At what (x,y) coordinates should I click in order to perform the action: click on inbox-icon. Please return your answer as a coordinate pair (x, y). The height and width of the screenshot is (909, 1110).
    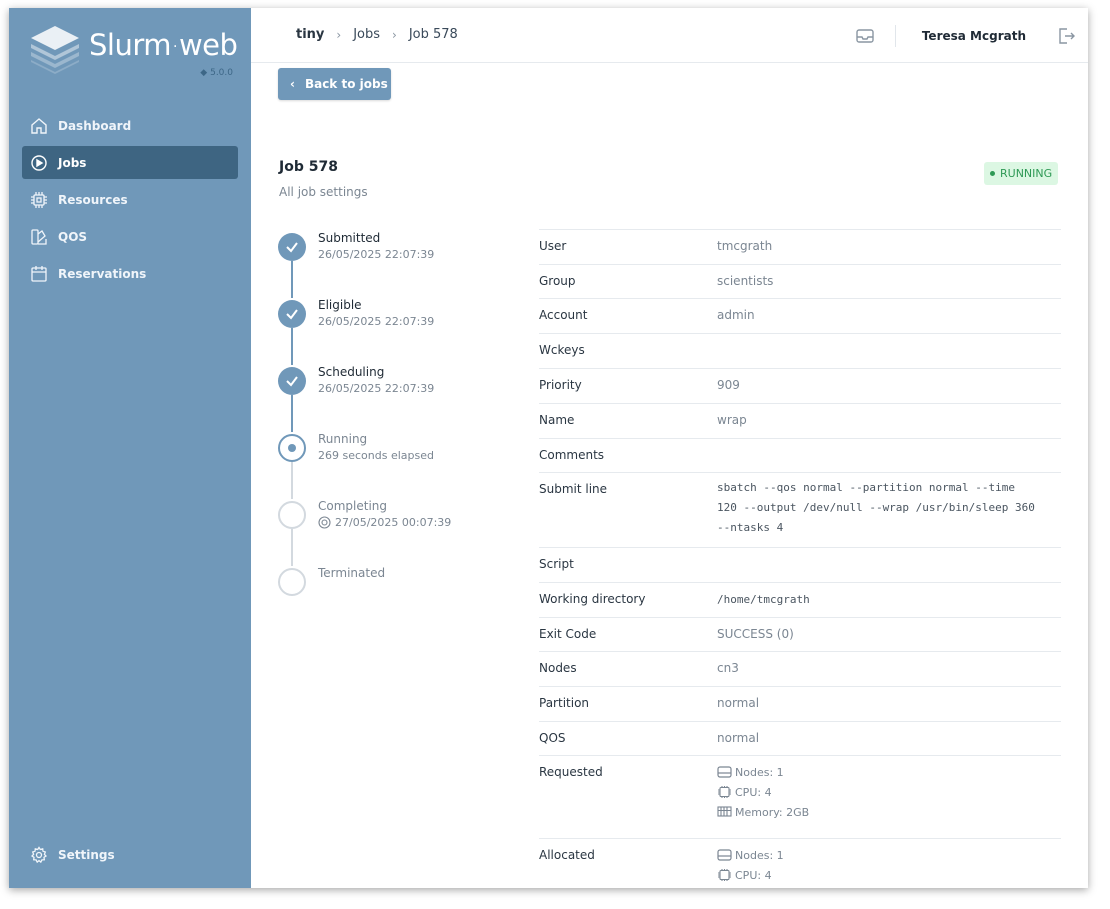
    Looking at the image, I should click on (865, 36).